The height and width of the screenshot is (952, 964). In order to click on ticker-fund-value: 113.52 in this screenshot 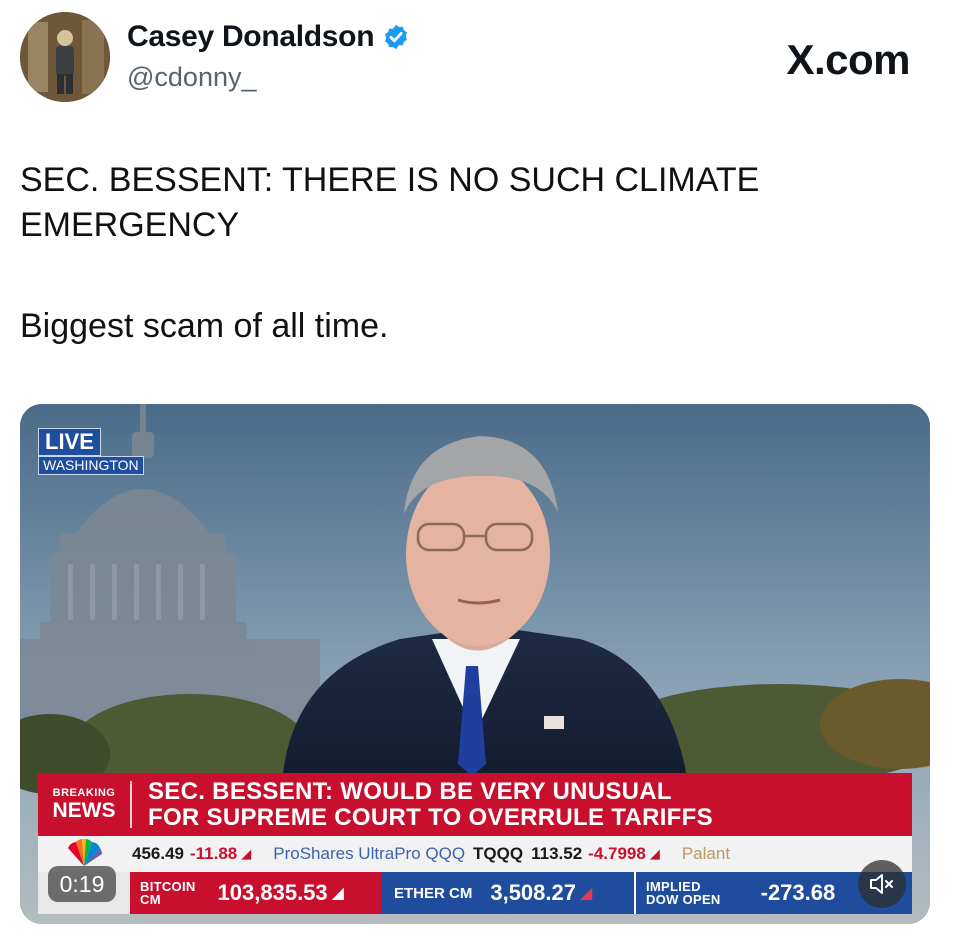, I will do `click(557, 853)`.